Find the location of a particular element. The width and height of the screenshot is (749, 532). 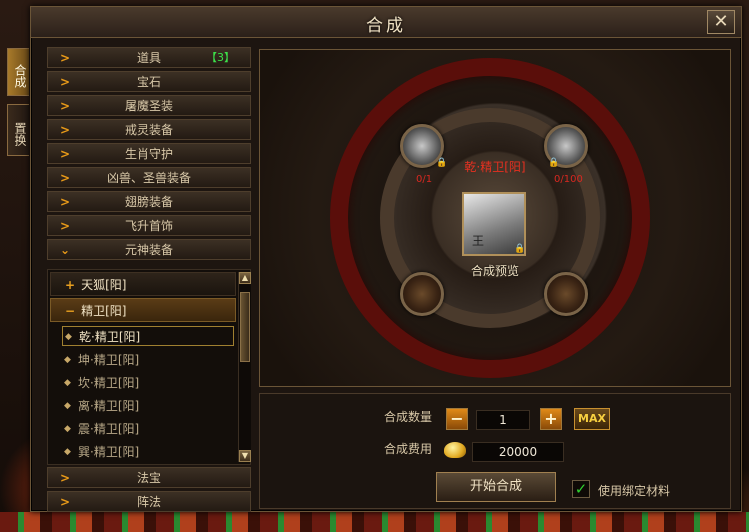

category-spirit-gear: ⌄ 元神装备 is located at coordinates (149, 249).